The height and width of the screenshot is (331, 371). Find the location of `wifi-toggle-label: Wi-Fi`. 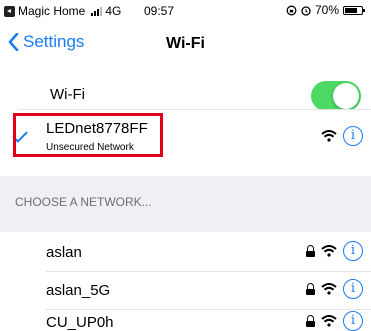

wifi-toggle-label: Wi-Fi is located at coordinates (67, 94).